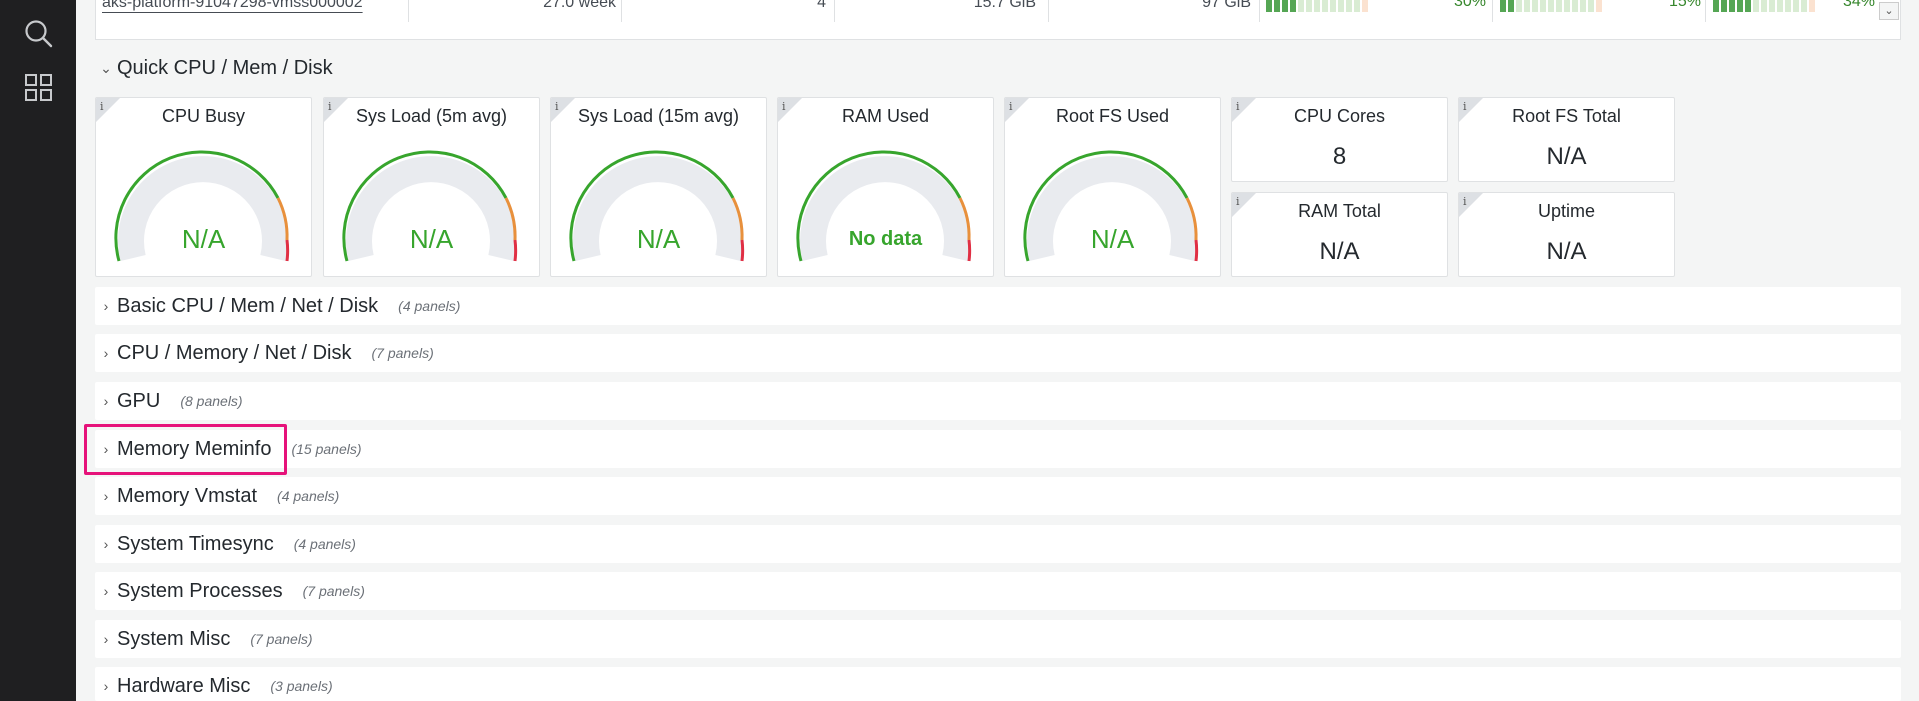 Image resolution: width=1919 pixels, height=701 pixels. Describe the element at coordinates (1684, 5) in the screenshot. I see `memory-usage-percent: 15%` at that location.